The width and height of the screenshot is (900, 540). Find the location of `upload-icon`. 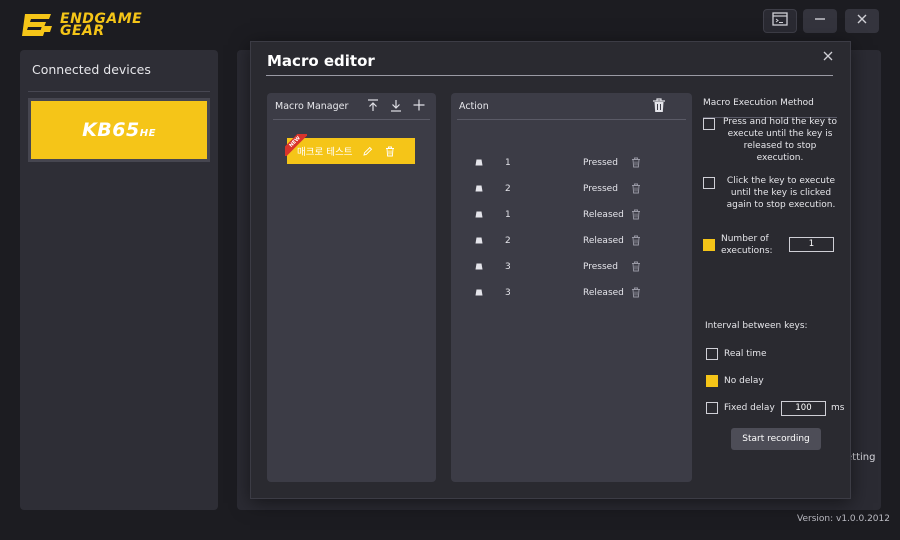

upload-icon is located at coordinates (373, 105).